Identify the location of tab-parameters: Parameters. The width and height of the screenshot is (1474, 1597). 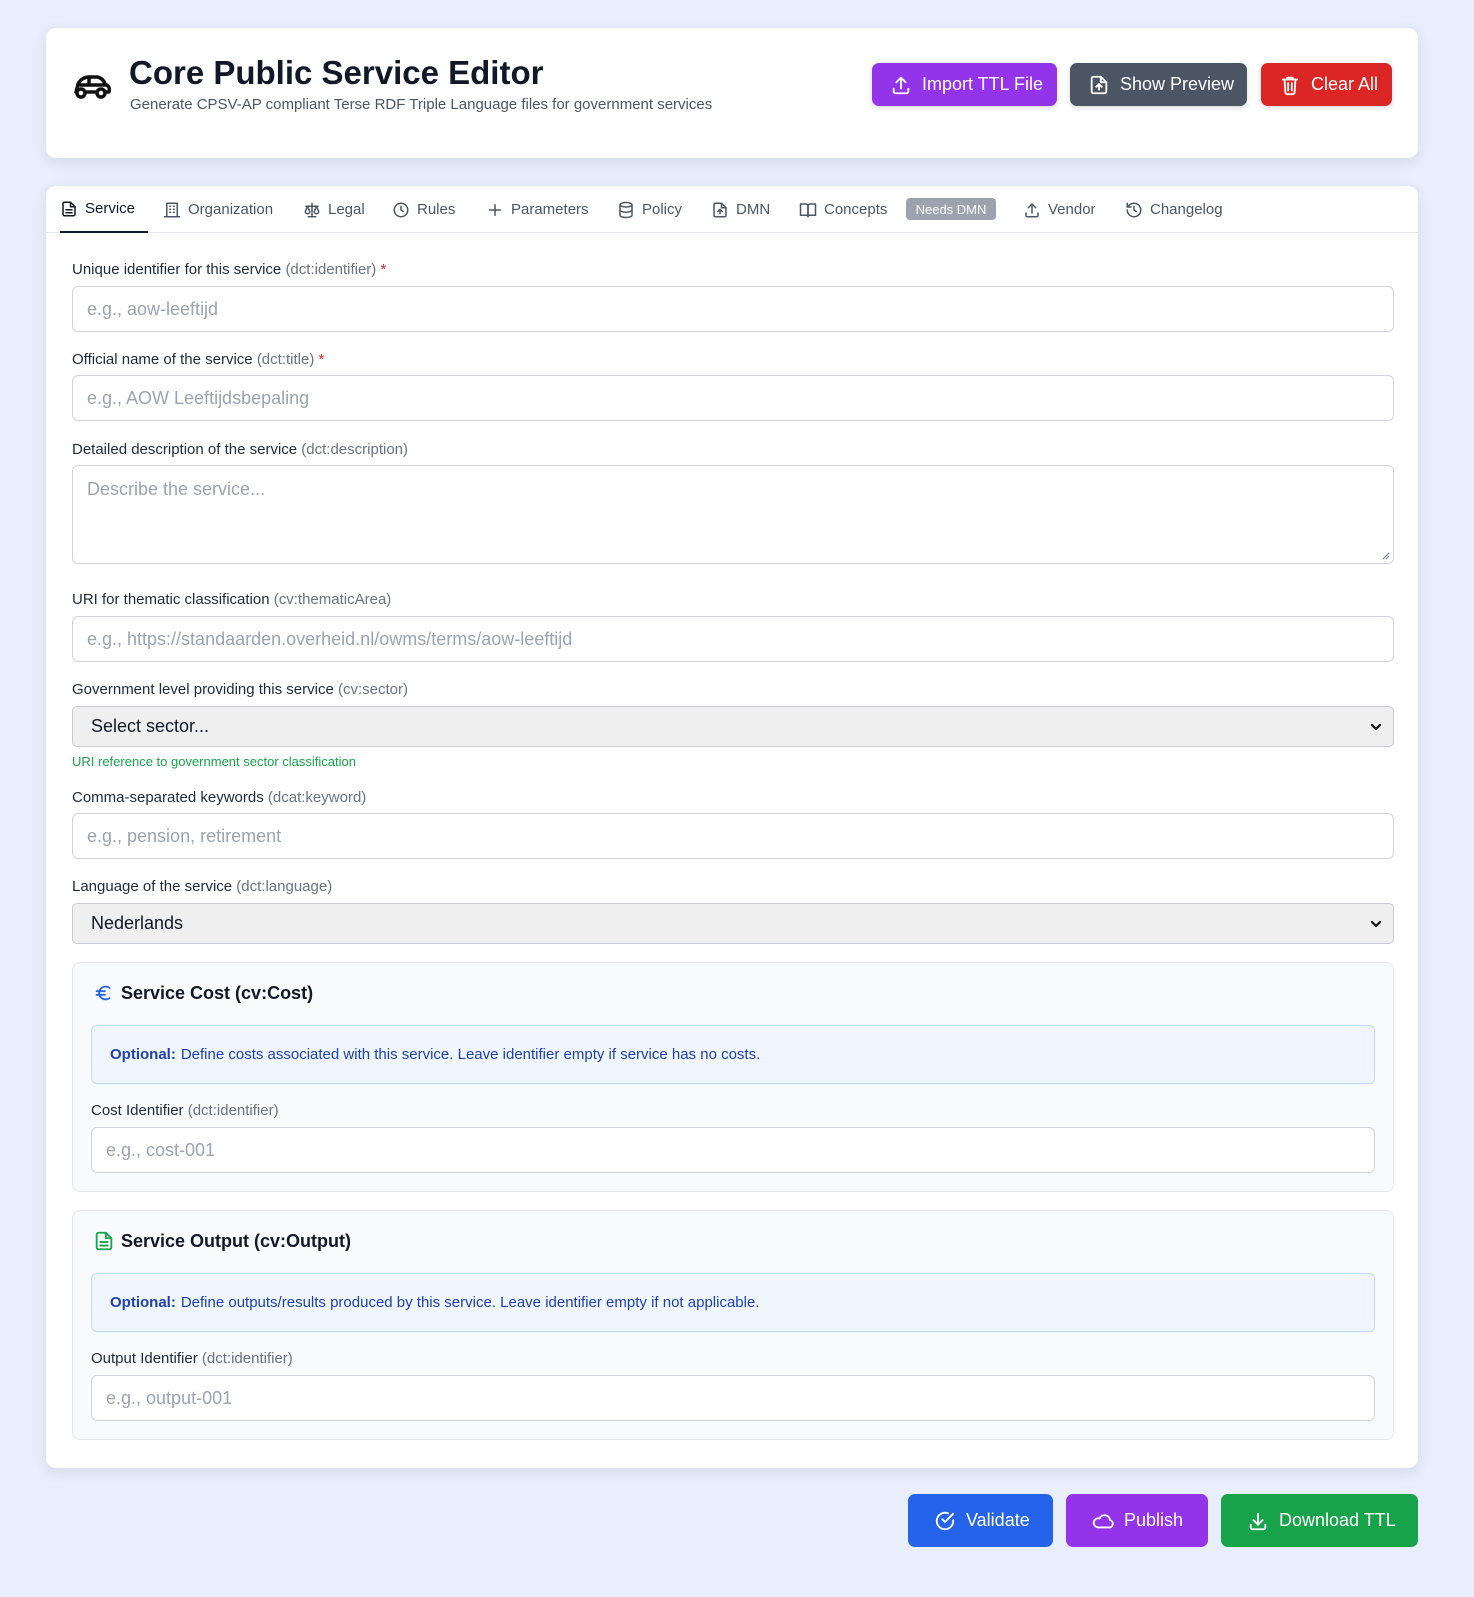
(537, 209).